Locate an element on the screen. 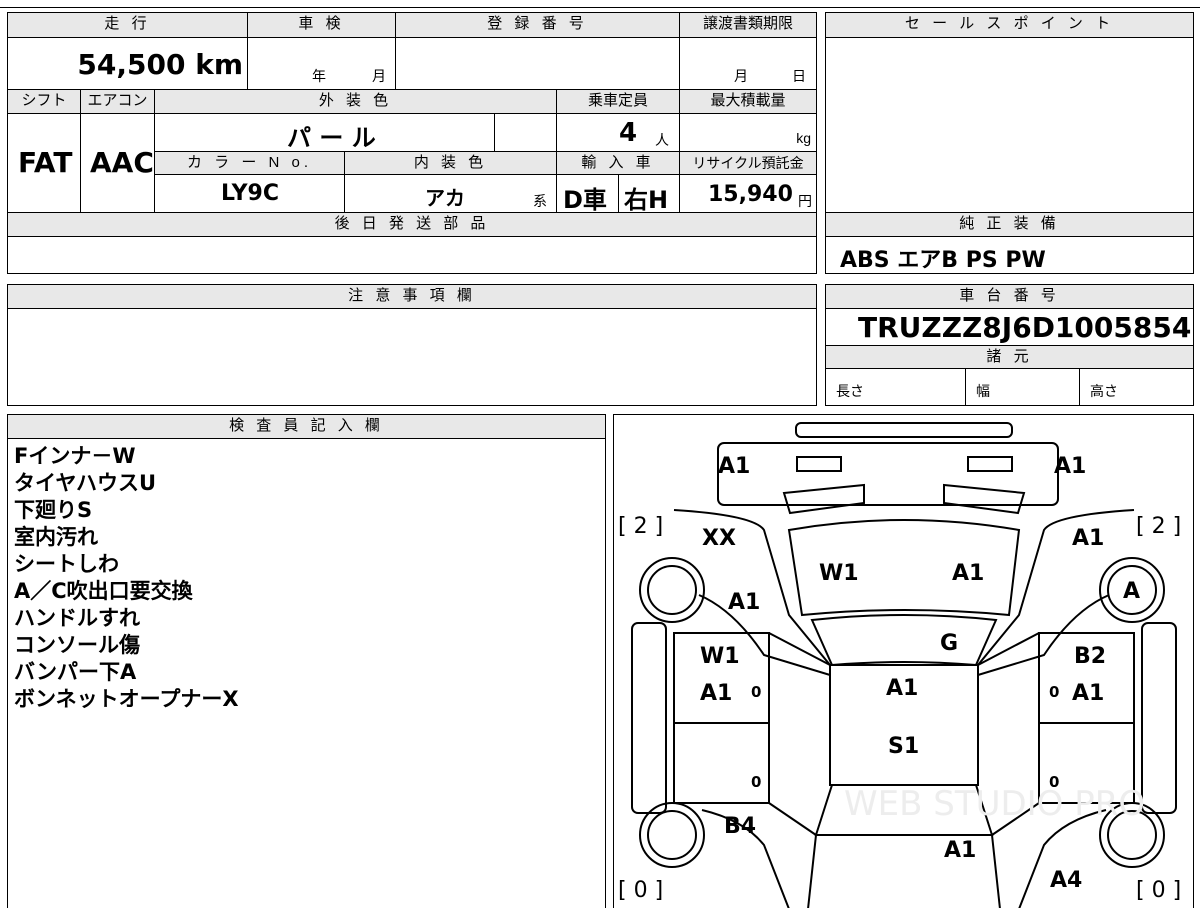  wheel-rl-inner is located at coordinates (672, 835).